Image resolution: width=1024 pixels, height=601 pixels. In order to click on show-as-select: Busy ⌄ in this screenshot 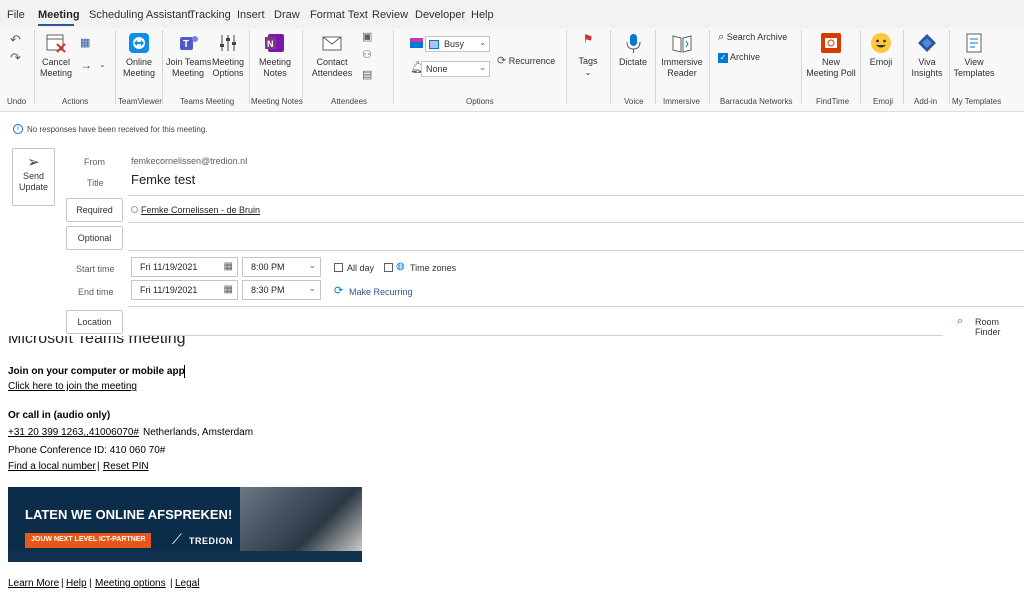, I will do `click(457, 44)`.